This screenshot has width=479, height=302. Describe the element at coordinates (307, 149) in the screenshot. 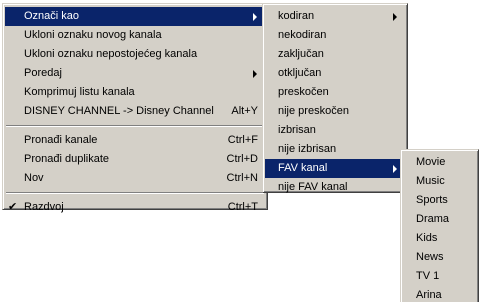

I see `menu-item-label: nije izbrisan` at that location.